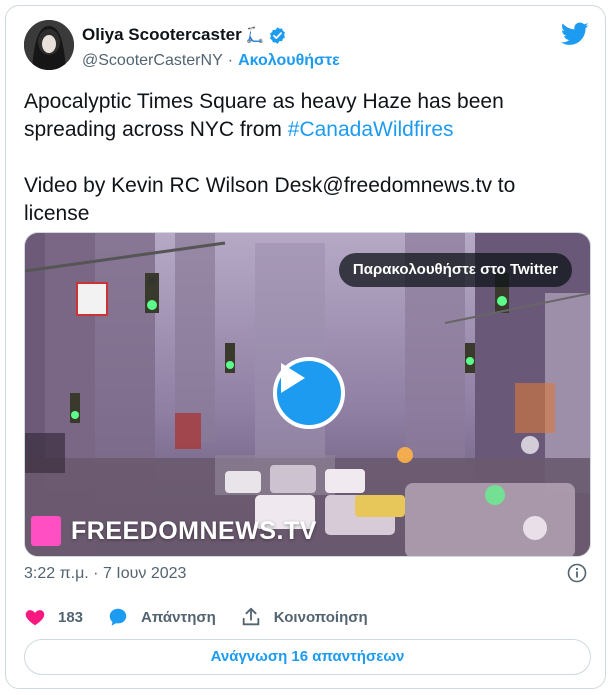 Image resolution: width=613 pixels, height=695 pixels. Describe the element at coordinates (575, 34) in the screenshot. I see `twitter-bird-icon` at that location.